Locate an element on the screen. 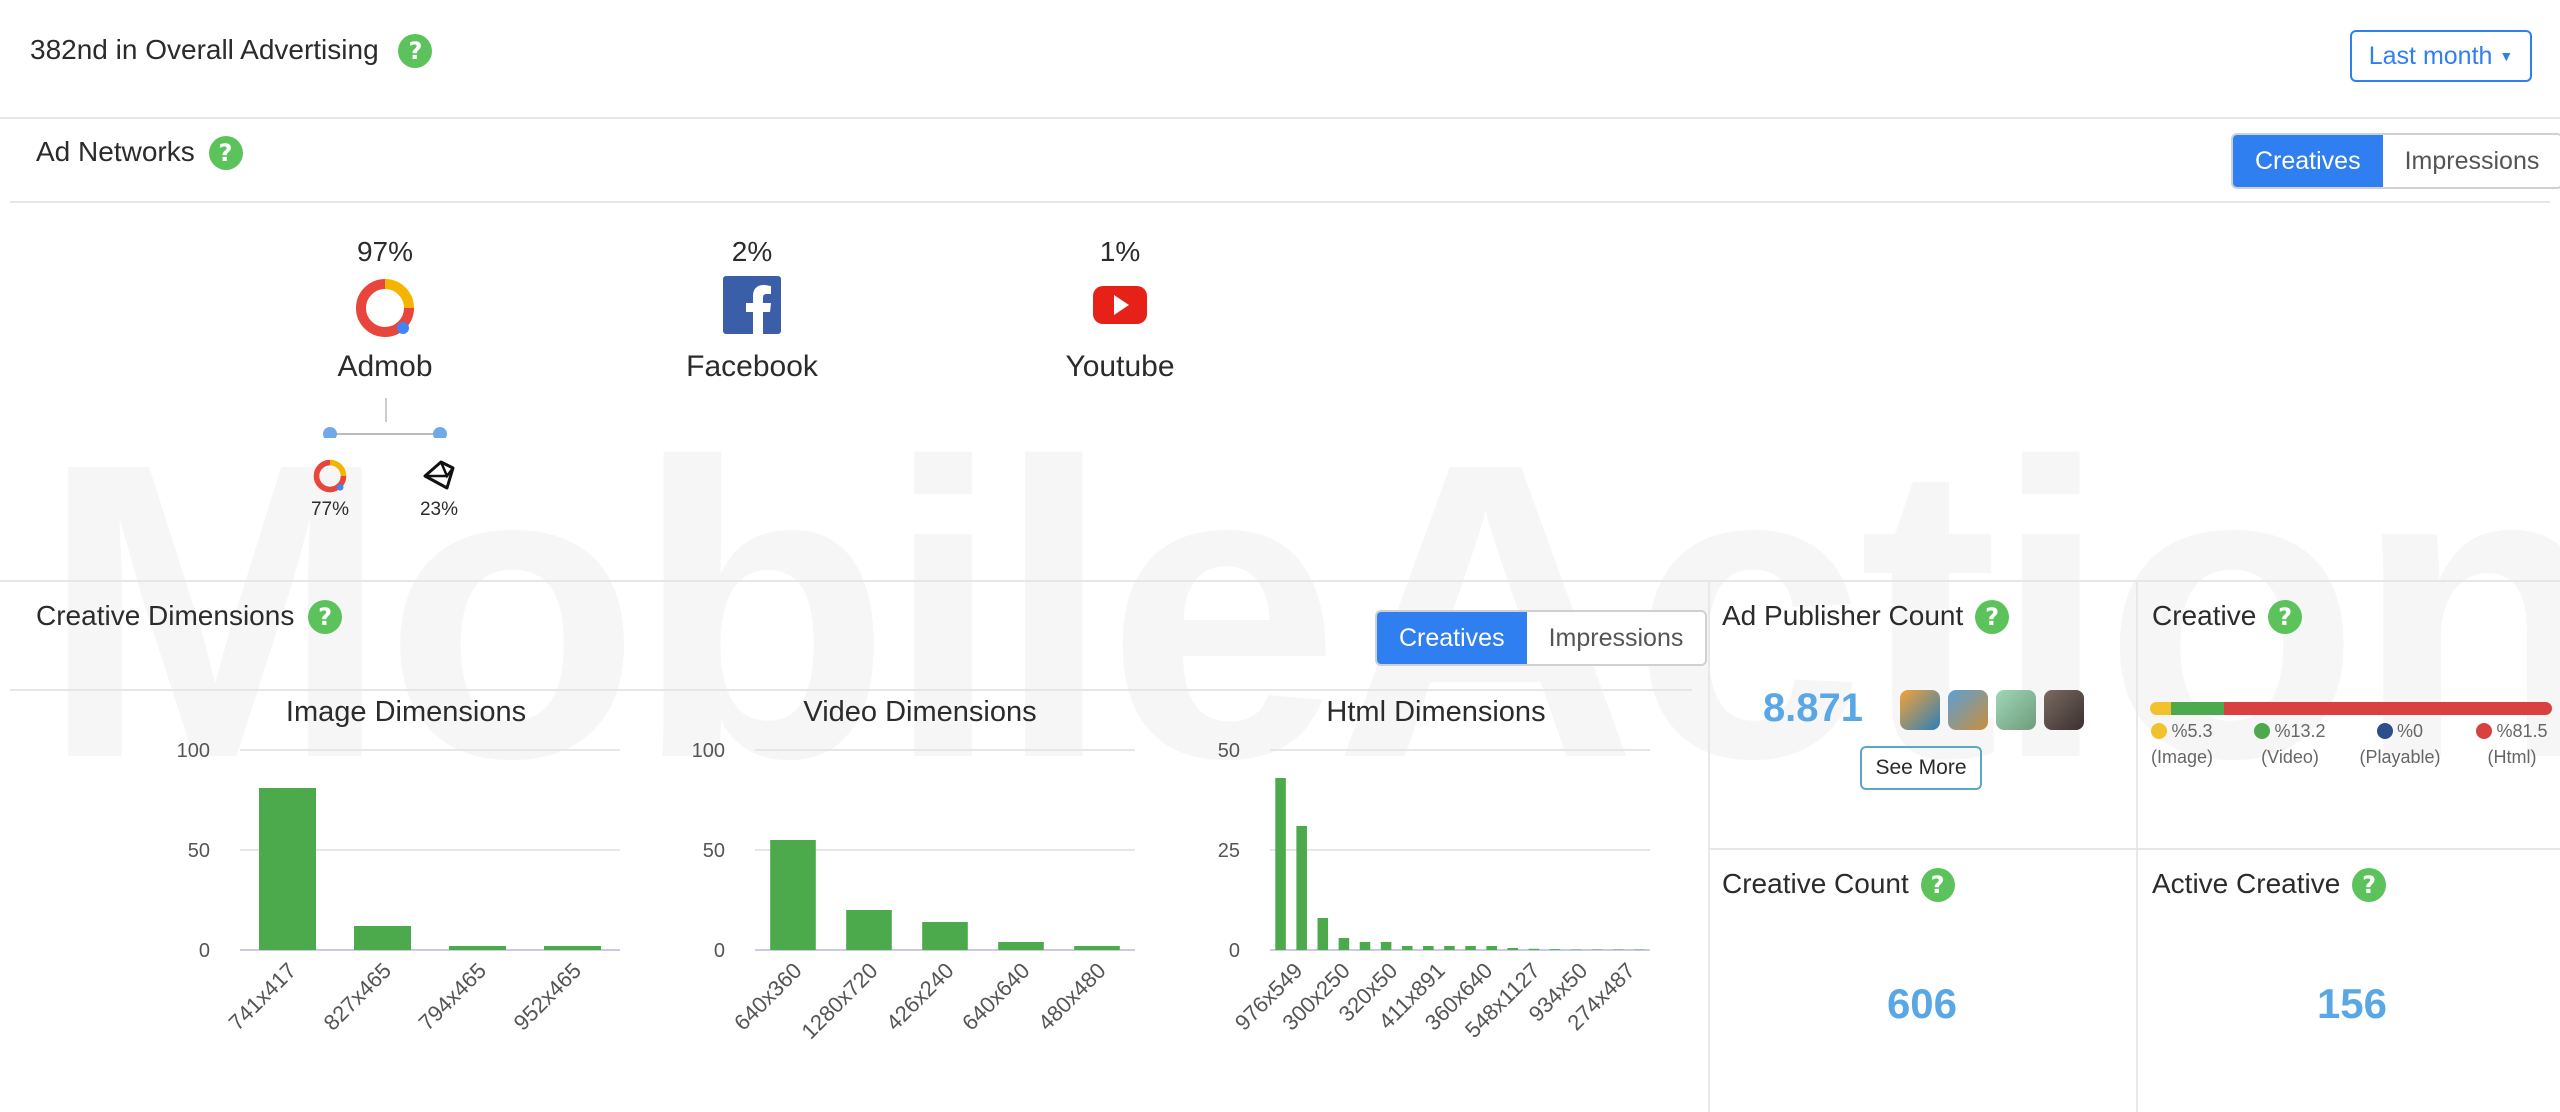 The height and width of the screenshot is (1112, 2560). x-tick-label: 640x640 is located at coordinates (995, 996).